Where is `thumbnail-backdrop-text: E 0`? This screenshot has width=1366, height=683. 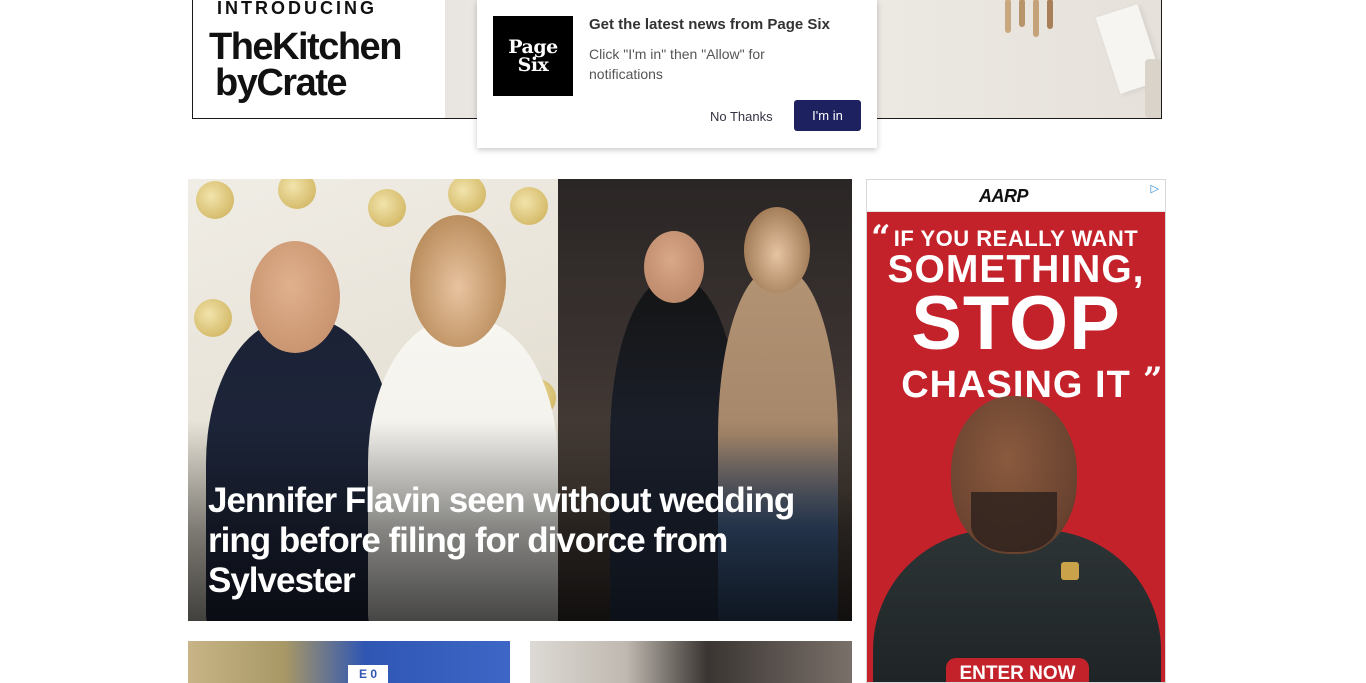 thumbnail-backdrop-text: E 0 is located at coordinates (368, 674).